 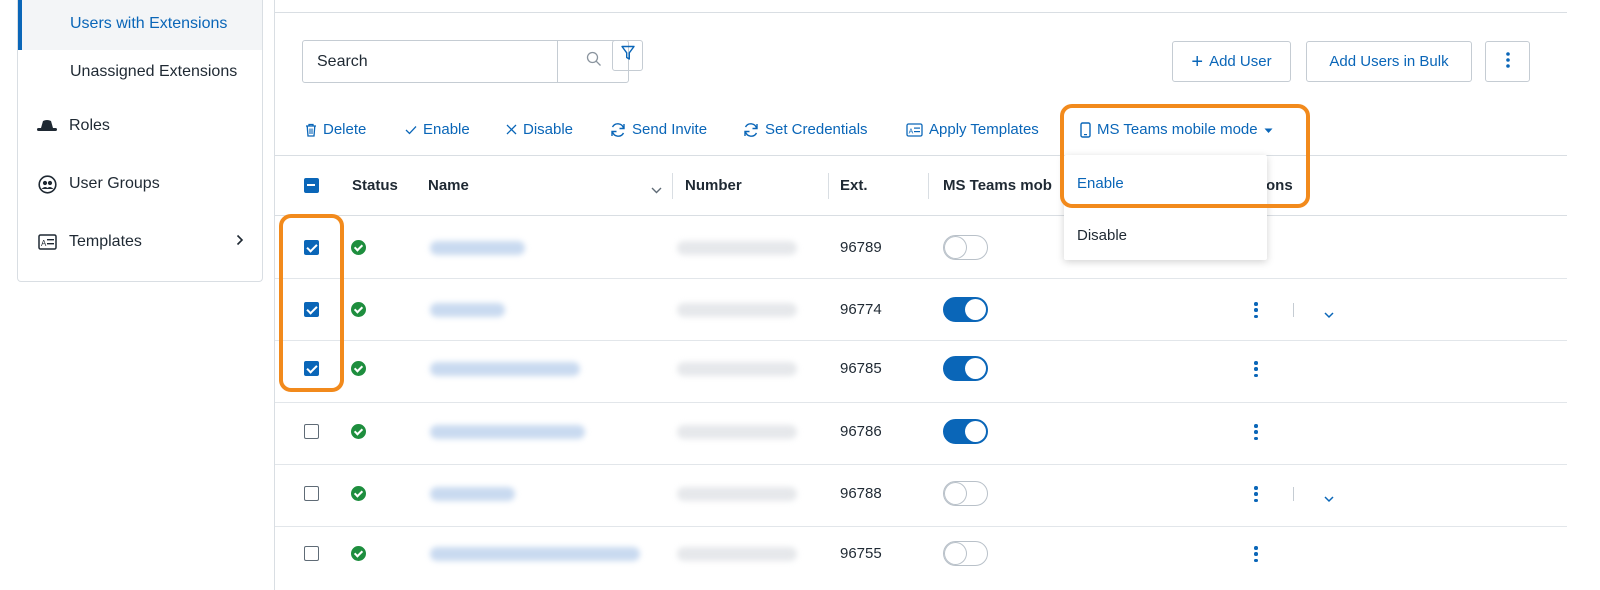 I want to click on set-credentials-action: Set Credentials, so click(x=805, y=129).